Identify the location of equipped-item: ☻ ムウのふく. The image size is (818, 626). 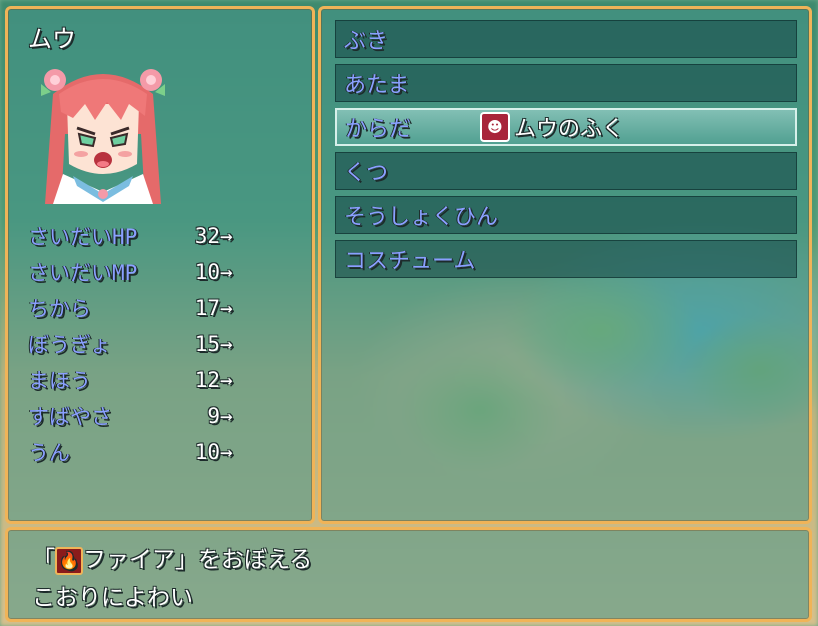
(552, 127).